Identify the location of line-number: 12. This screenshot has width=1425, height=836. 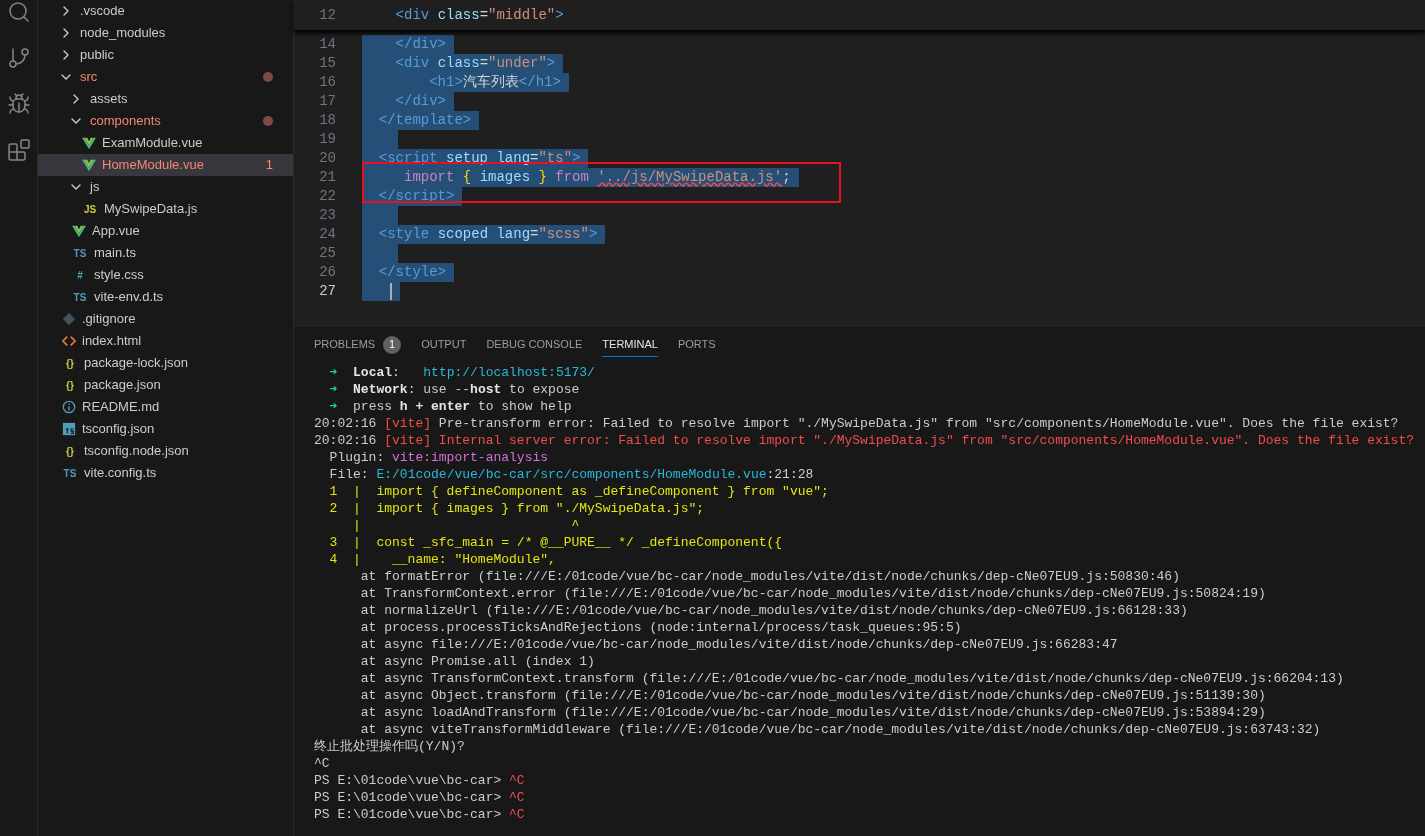
(327, 15).